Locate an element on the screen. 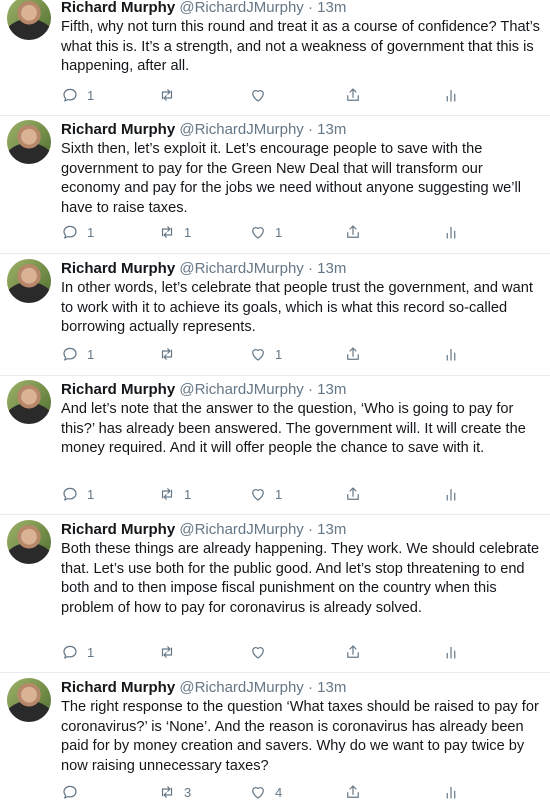 This screenshot has height=804, width=550. tweet-actions: 3 4 is located at coordinates (301, 792).